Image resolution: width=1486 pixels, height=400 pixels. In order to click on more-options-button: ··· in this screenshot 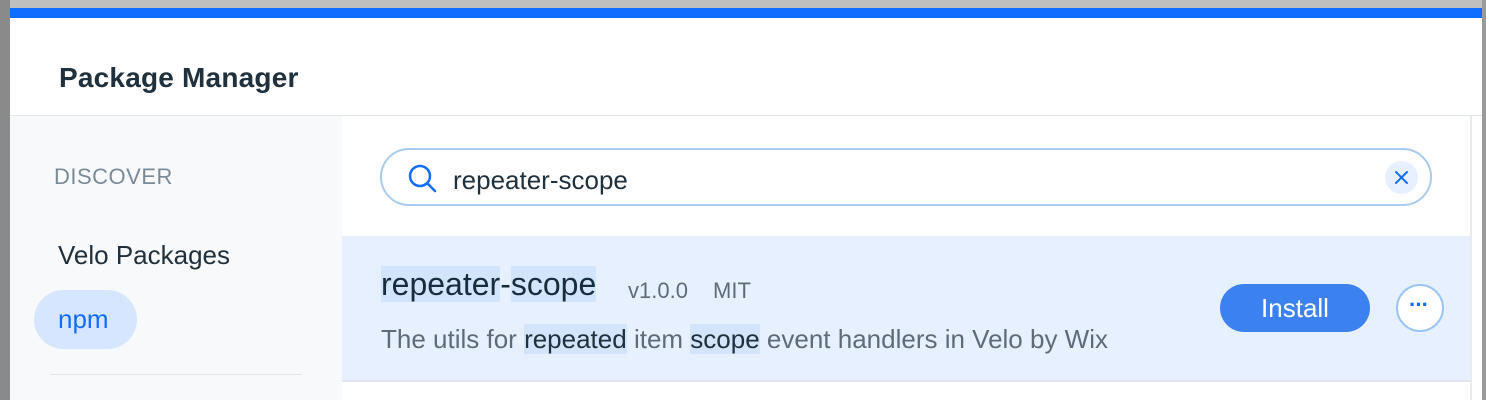, I will do `click(1420, 308)`.